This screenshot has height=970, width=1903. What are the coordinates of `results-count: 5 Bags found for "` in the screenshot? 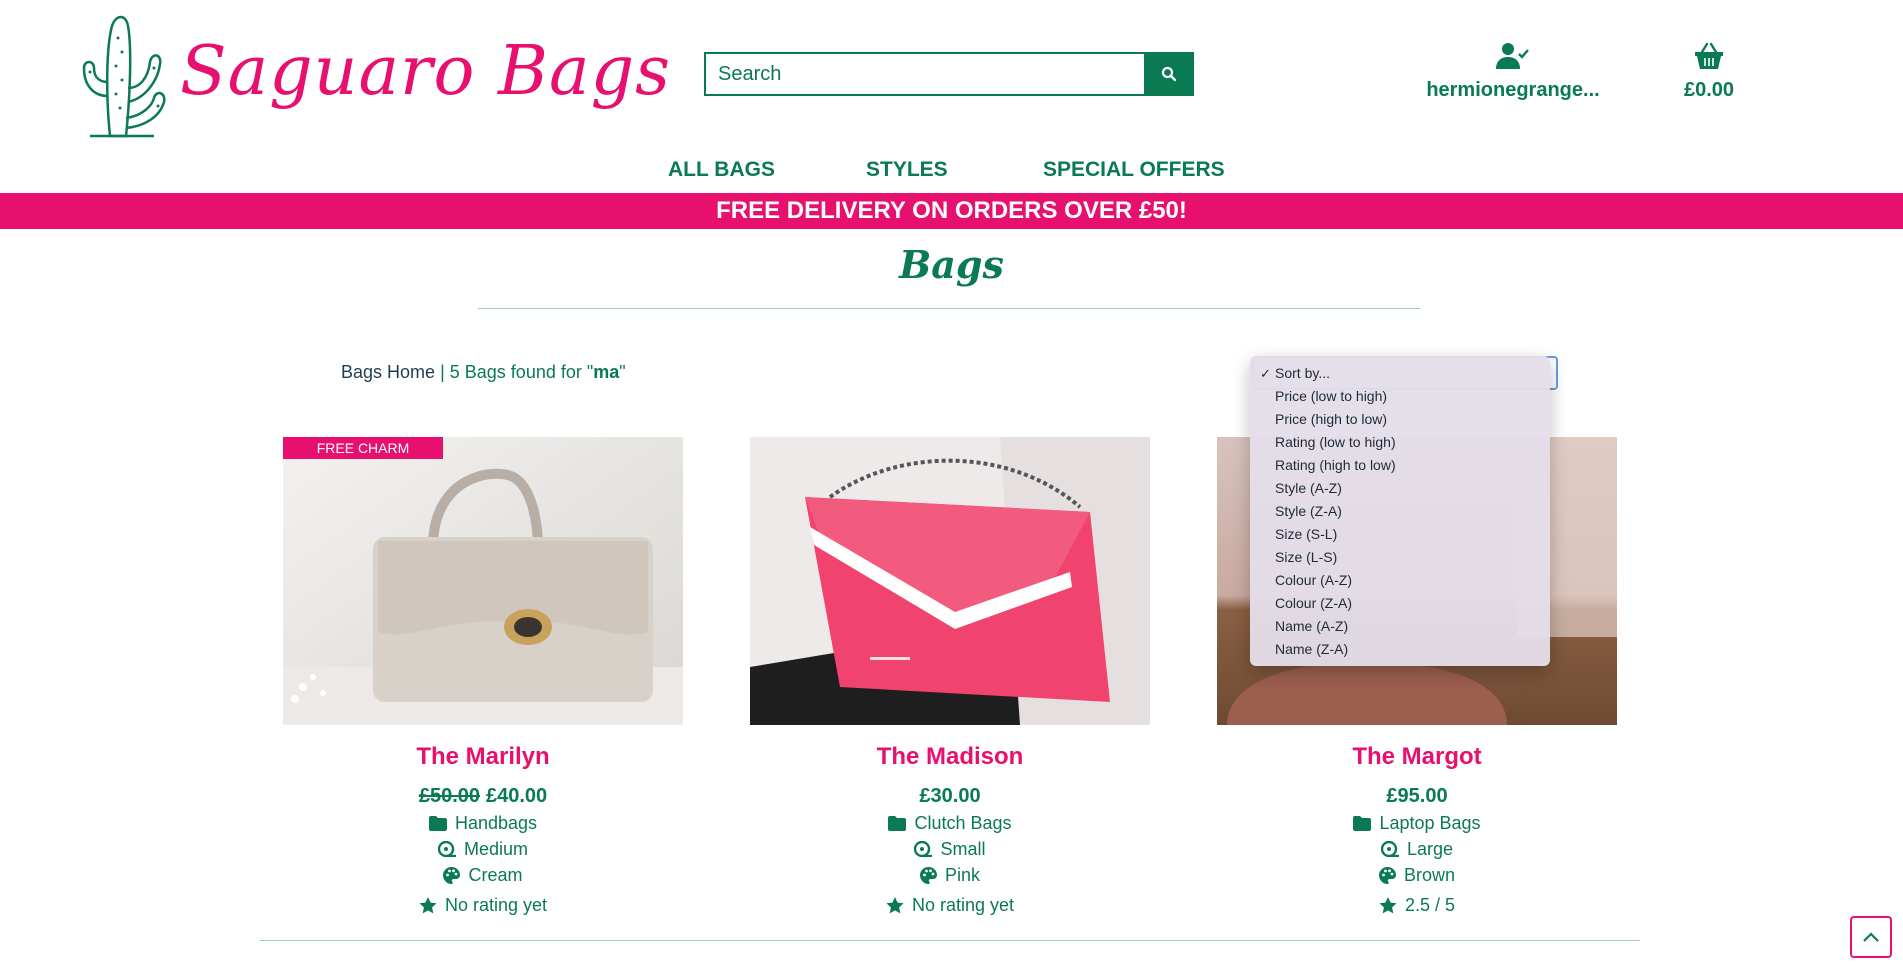 It's located at (521, 372).